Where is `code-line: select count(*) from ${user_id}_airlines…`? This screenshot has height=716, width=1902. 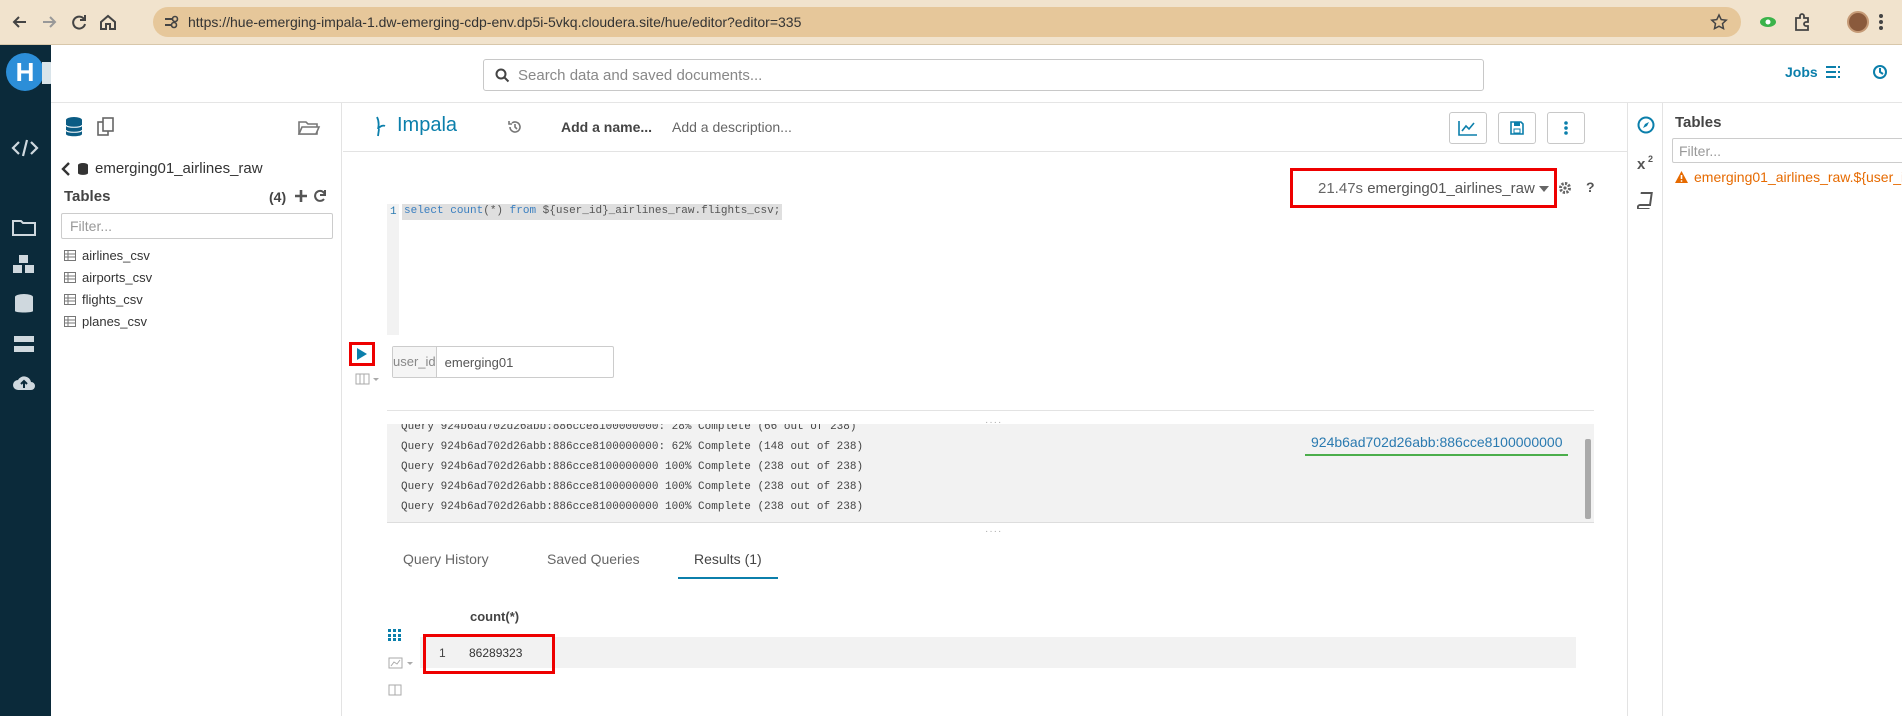
code-line: select count(*) from ${user_id}_airlines… is located at coordinates (592, 212).